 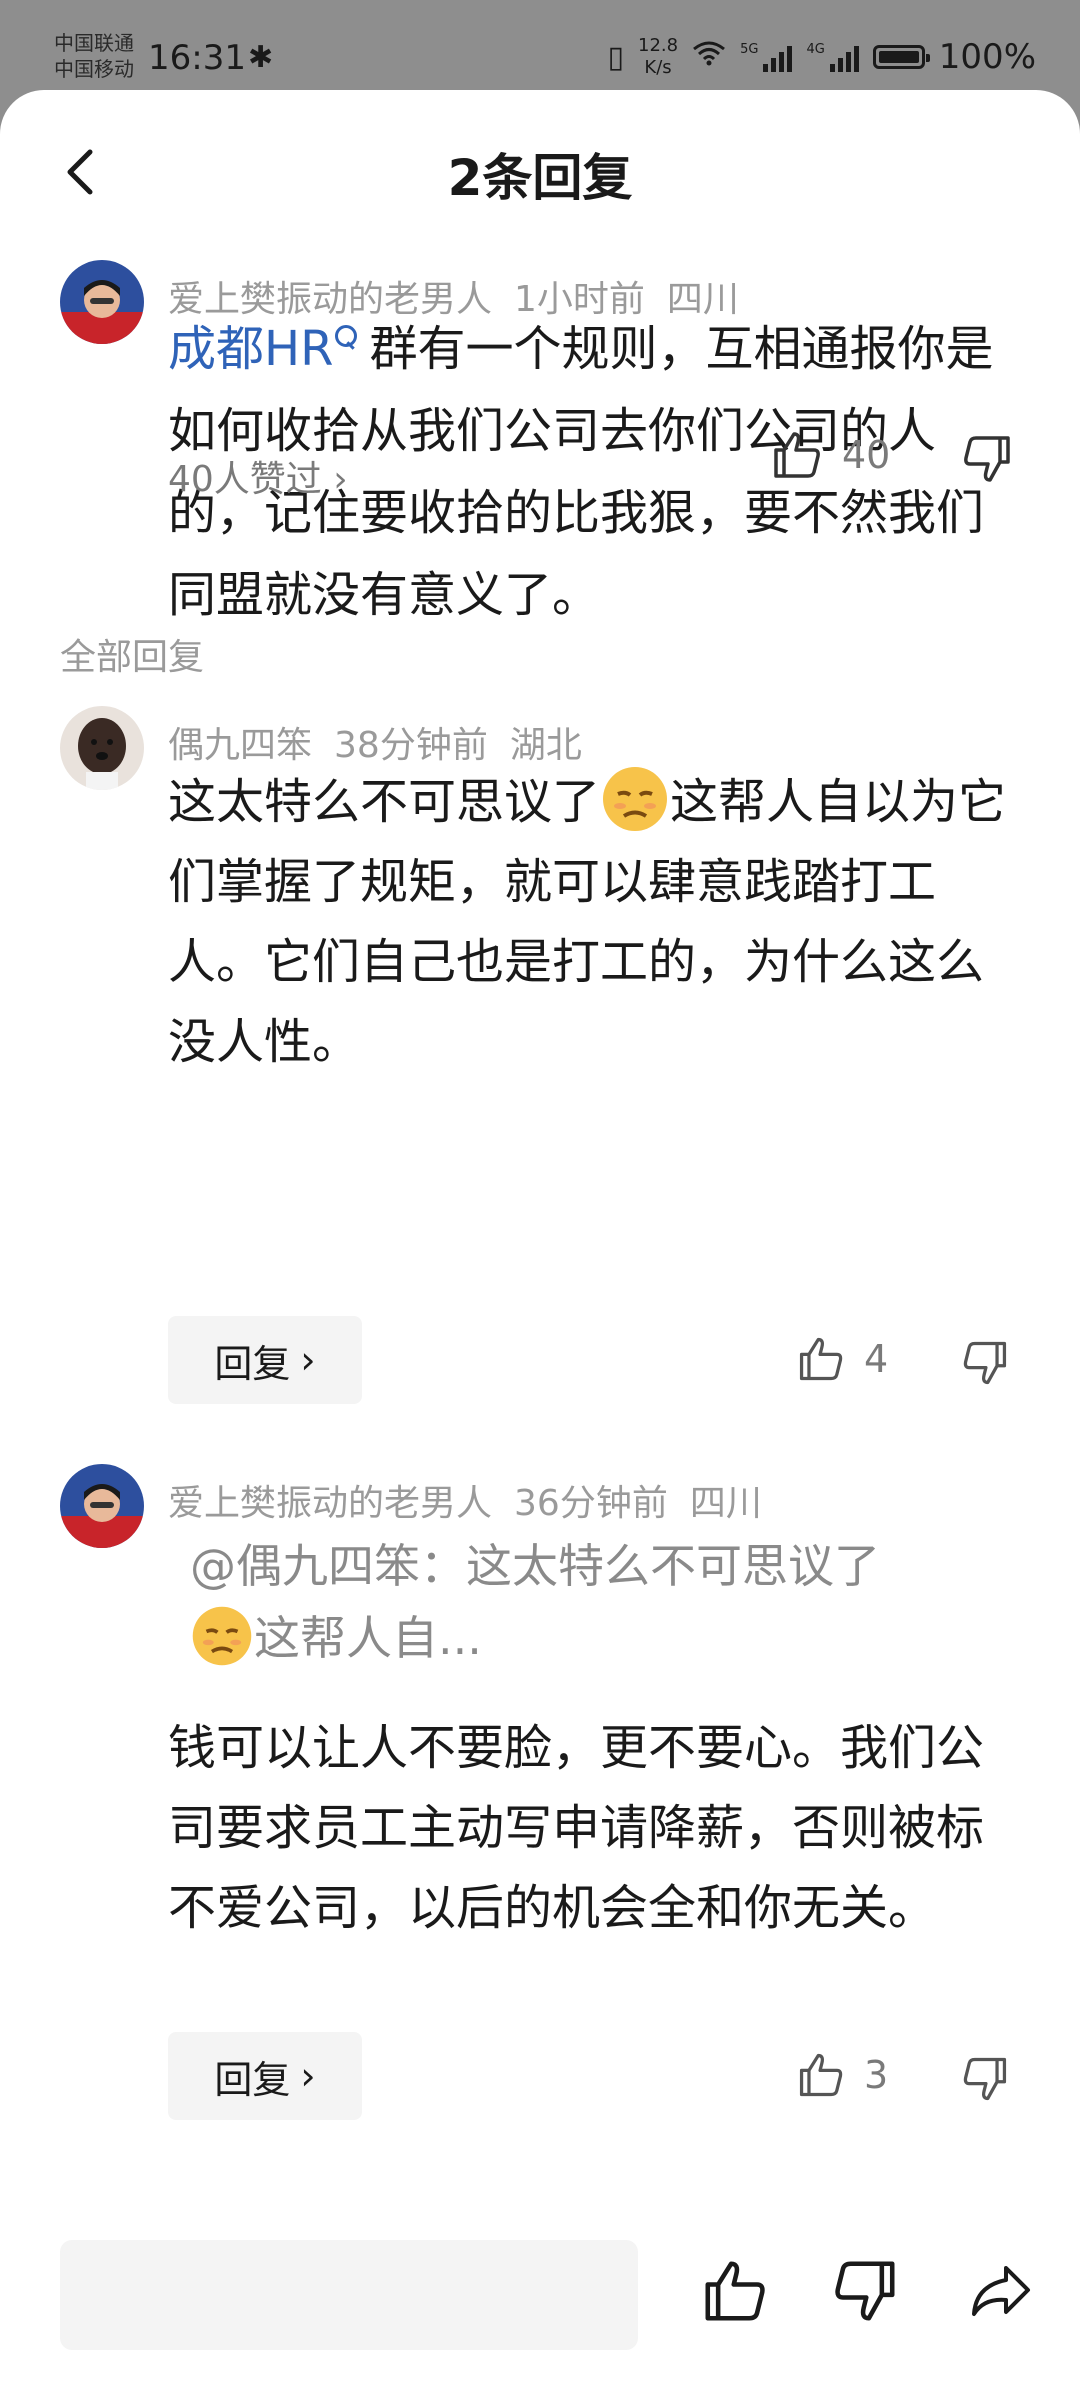 What do you see at coordinates (94, 69) in the screenshot?
I see `carrier-2: 中国移动` at bounding box center [94, 69].